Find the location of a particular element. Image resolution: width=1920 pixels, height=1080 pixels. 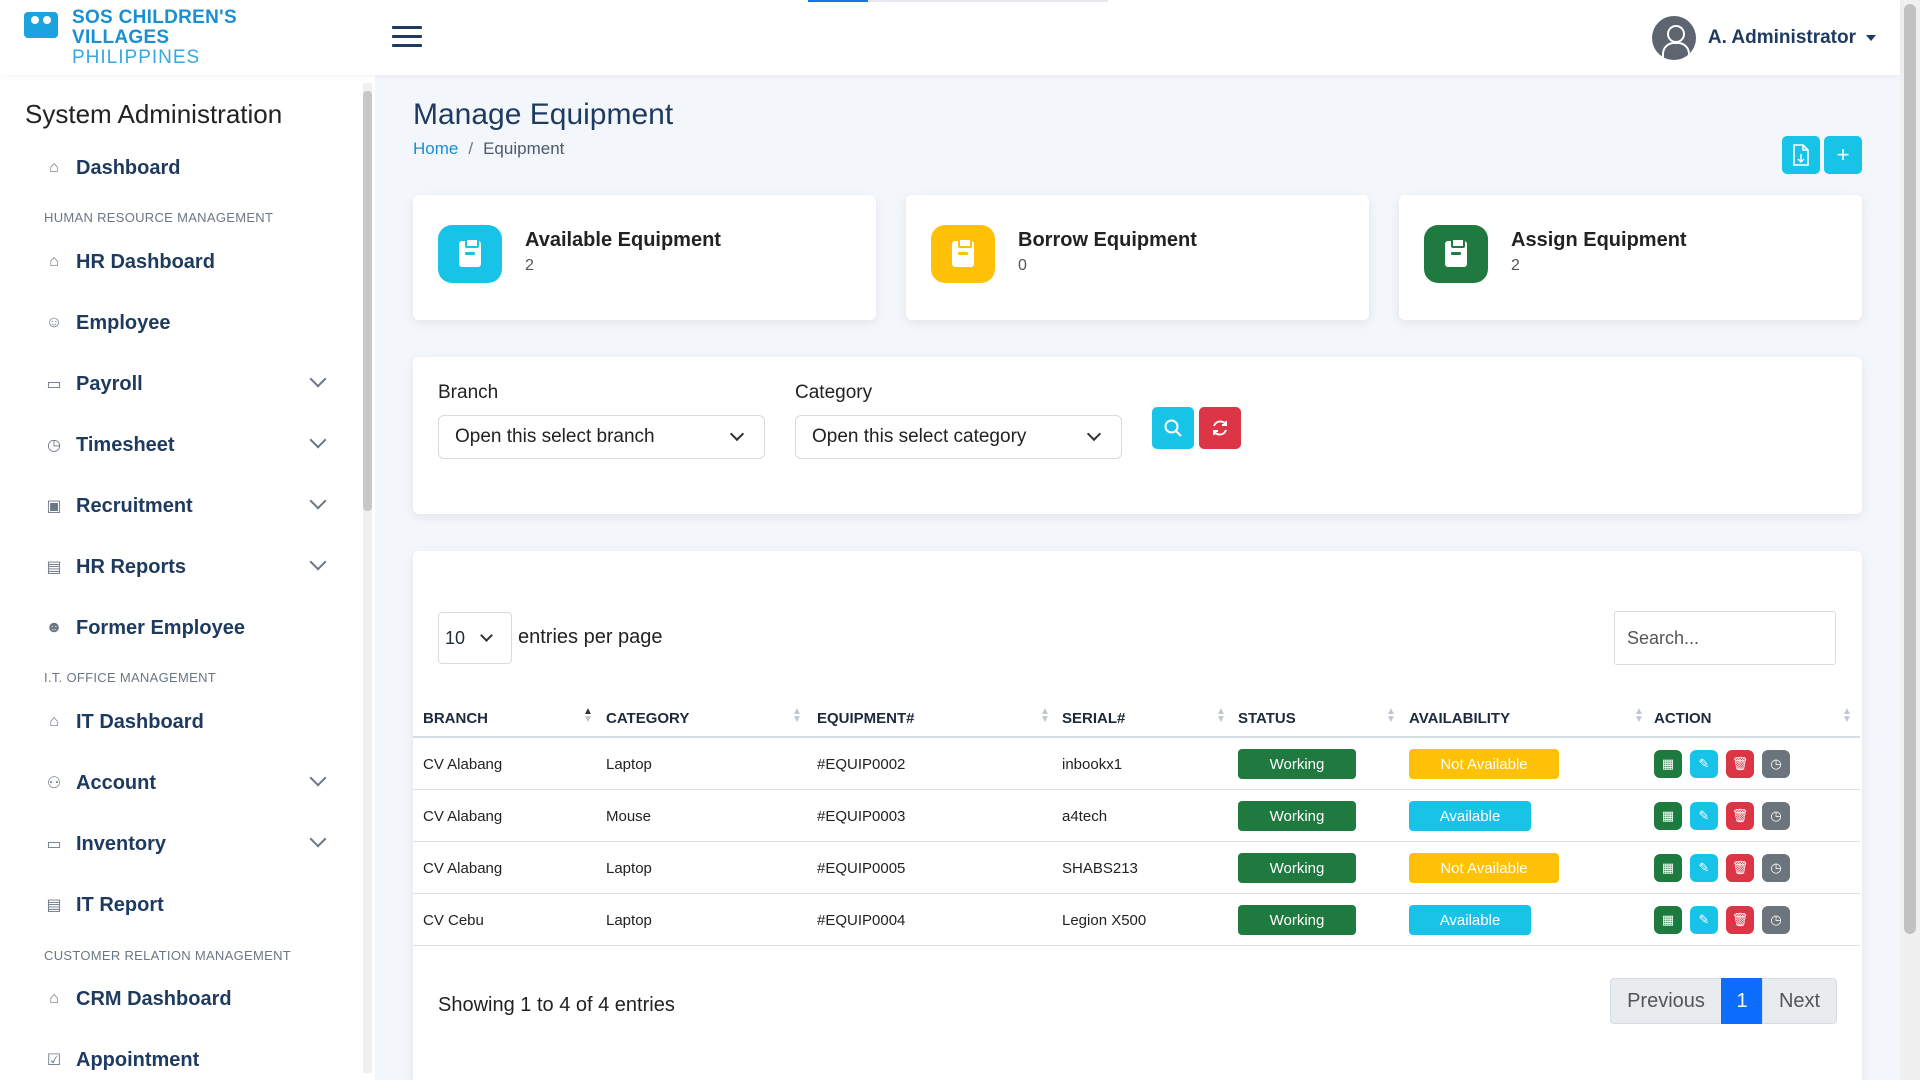

search-button is located at coordinates (1173, 428).